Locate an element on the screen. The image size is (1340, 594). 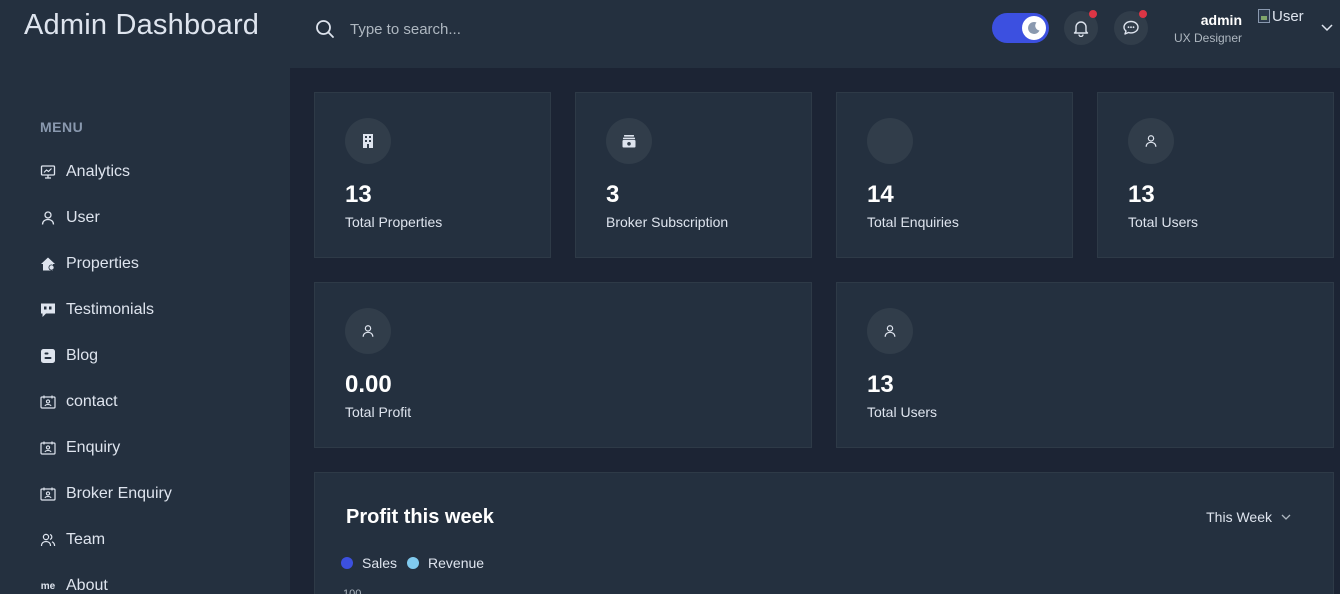
stat-value: 3 is located at coordinates (613, 194).